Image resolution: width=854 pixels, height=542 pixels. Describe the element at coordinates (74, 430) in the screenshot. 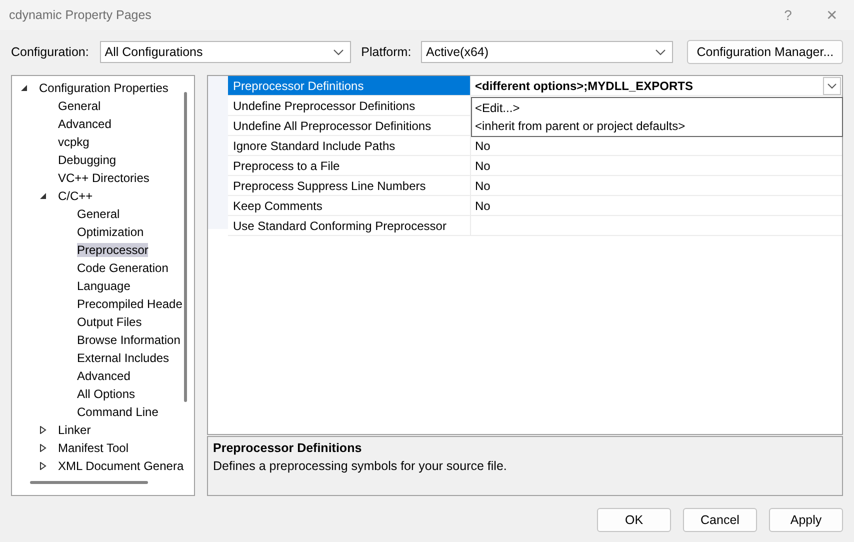

I see `tree-item: Linker` at that location.